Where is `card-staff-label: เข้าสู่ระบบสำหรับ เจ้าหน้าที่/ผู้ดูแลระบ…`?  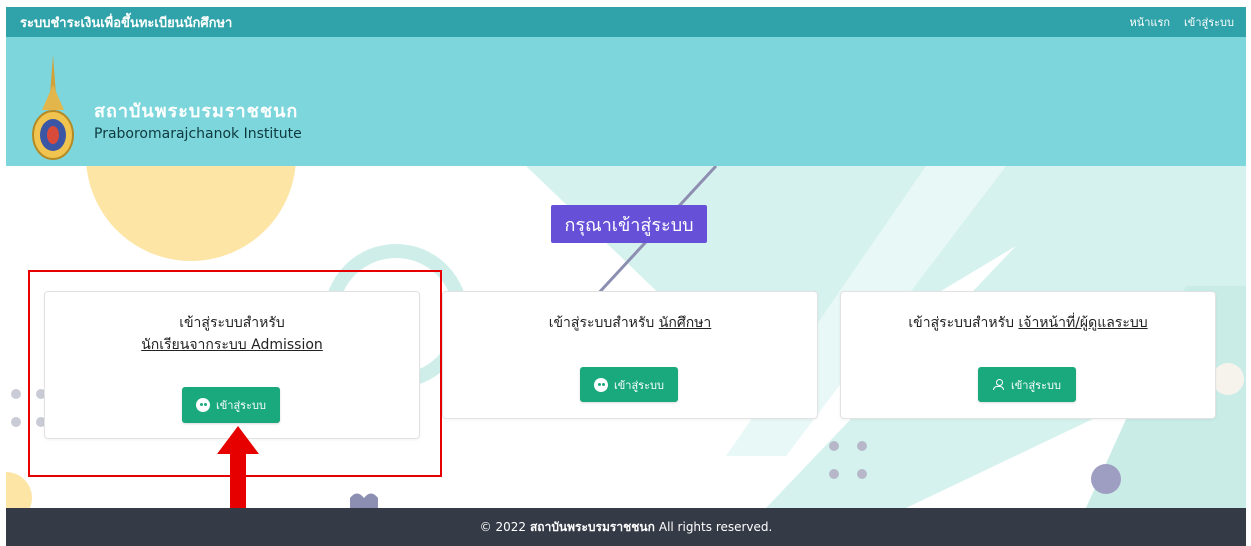 card-staff-label: เข้าสู่ระบบสำหรับ เจ้าหน้าที่/ผู้ดูแลระบ… is located at coordinates (1028, 323).